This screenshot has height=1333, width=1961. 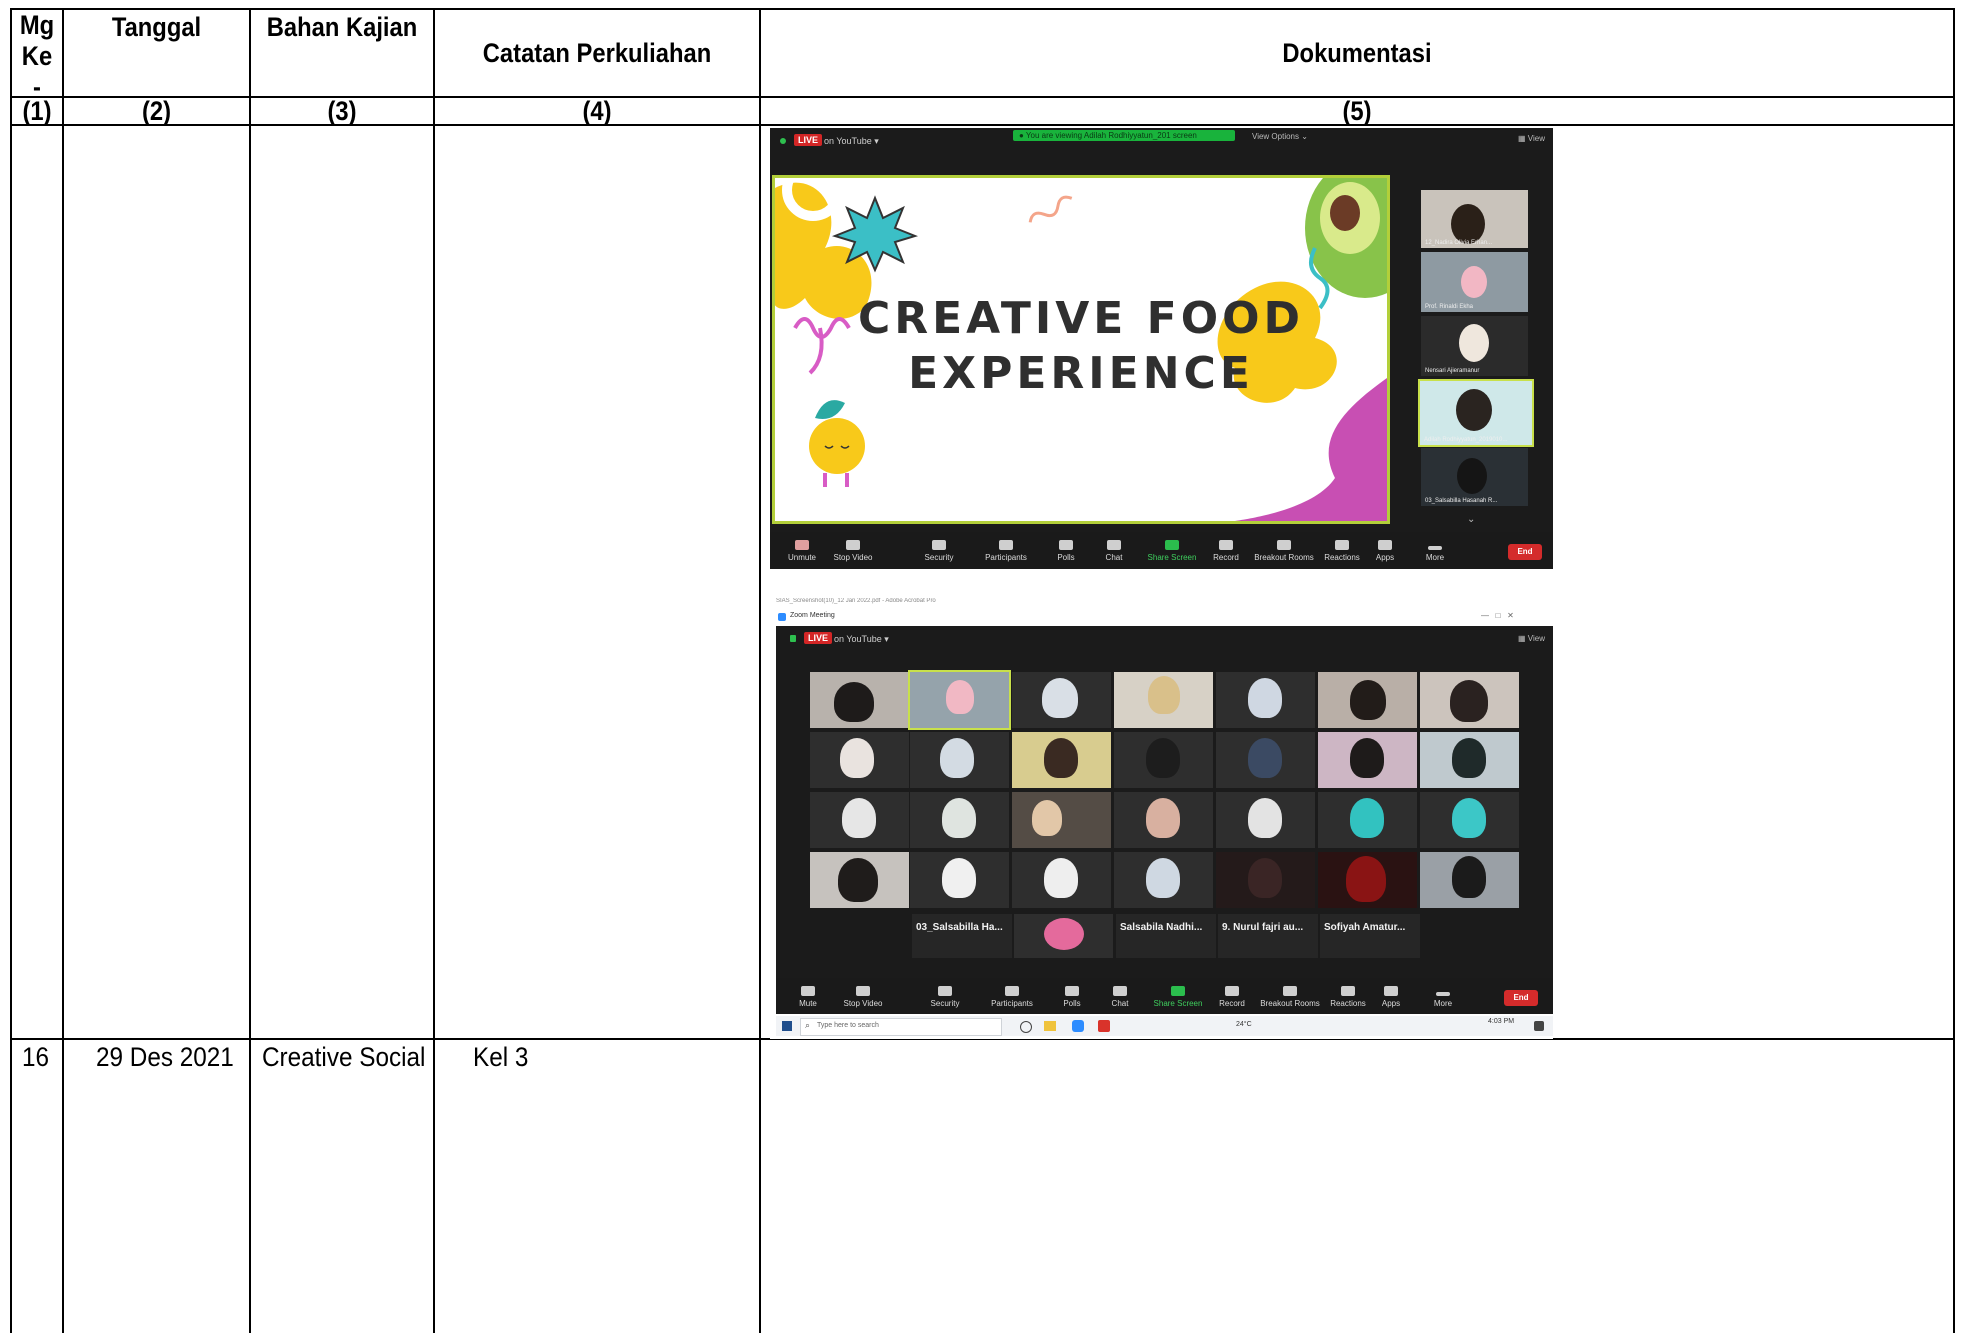 What do you see at coordinates (801, 557) in the screenshot?
I see `toolbar-label: Unmute` at bounding box center [801, 557].